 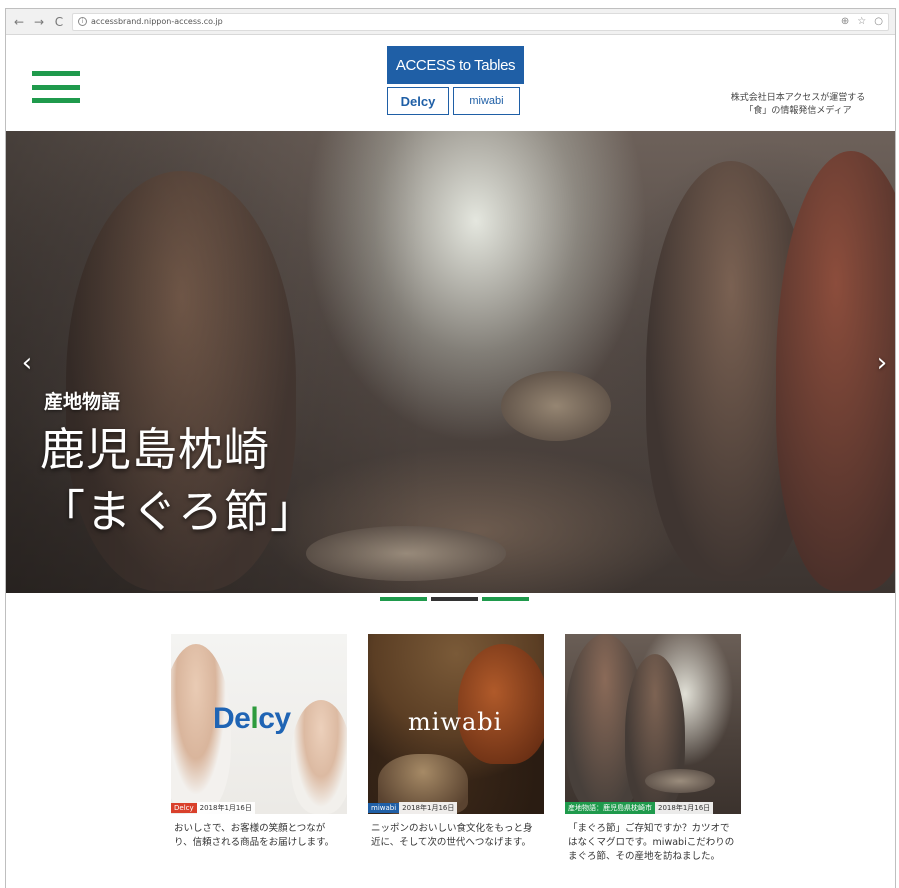 I want to click on site-tagline: 株式会社日本アクセスが運営する 「食」の情報発信メディア, so click(x=798, y=105).